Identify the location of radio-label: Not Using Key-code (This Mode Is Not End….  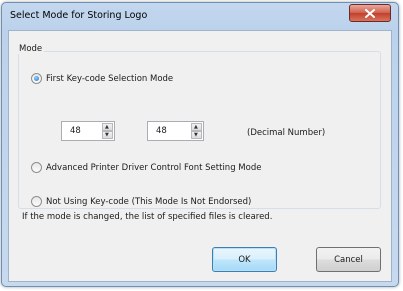
(149, 201).